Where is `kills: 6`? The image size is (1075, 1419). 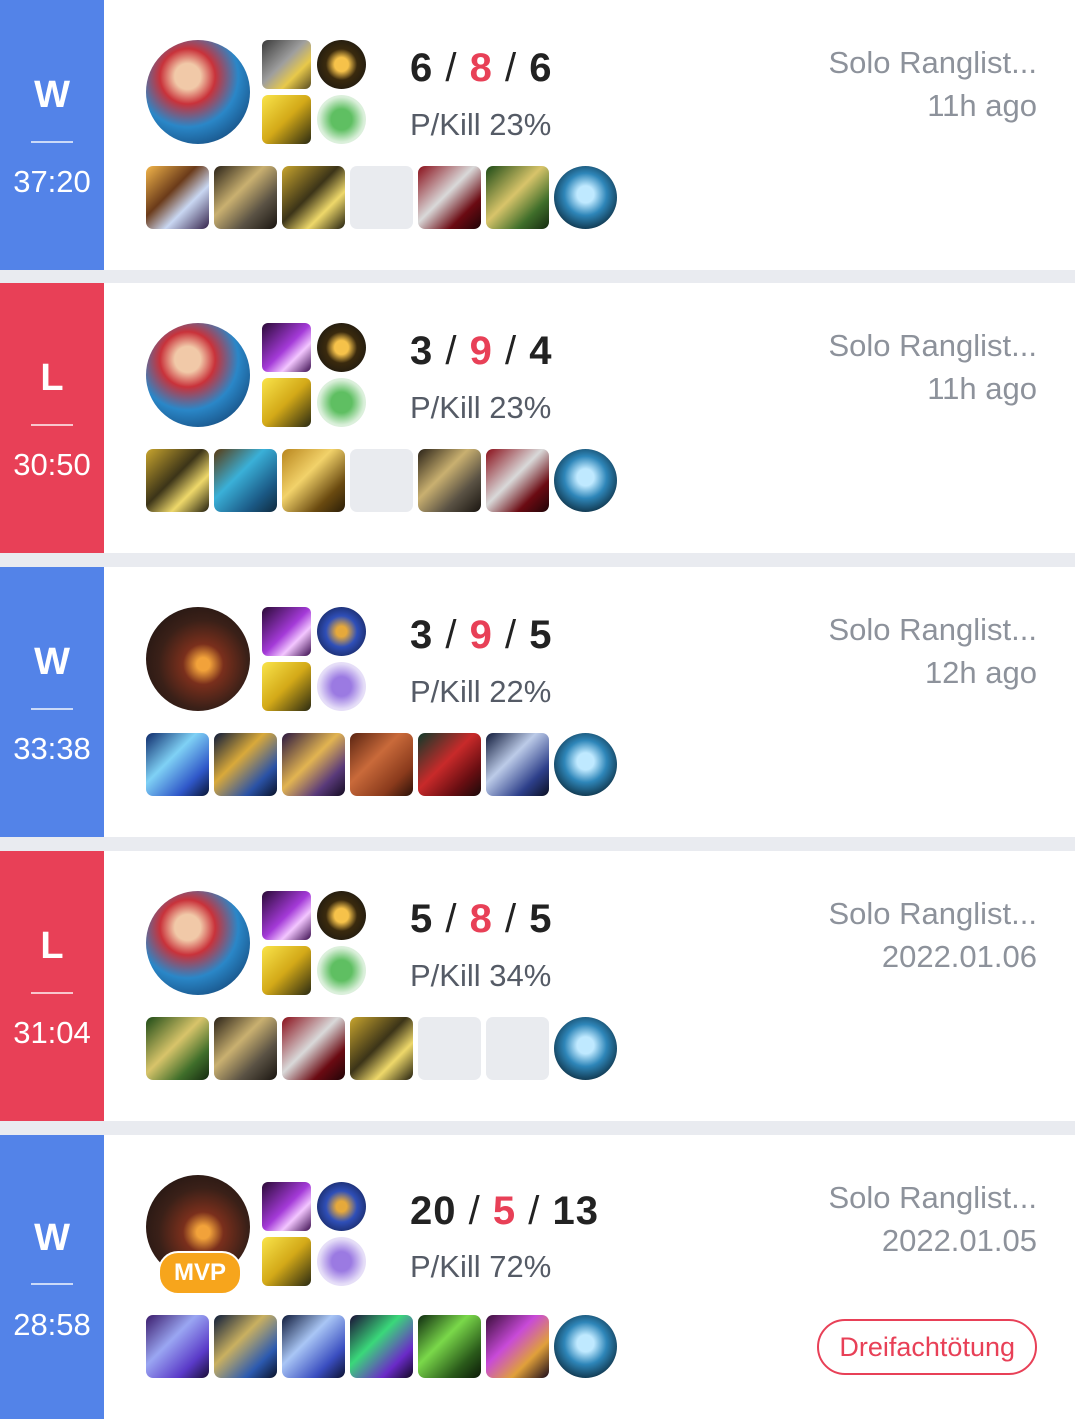
kills: 6 is located at coordinates (422, 68).